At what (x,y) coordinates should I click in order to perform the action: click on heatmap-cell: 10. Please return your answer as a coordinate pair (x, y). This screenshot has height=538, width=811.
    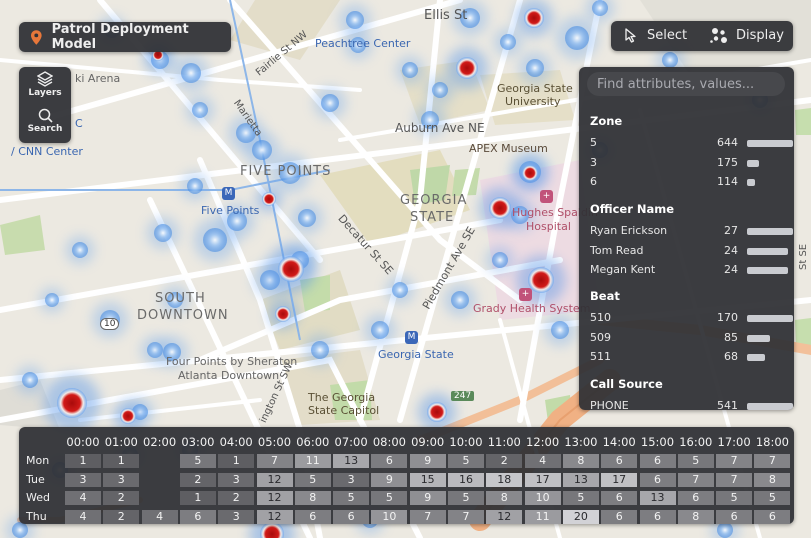
    Looking at the image, I should click on (389, 516).